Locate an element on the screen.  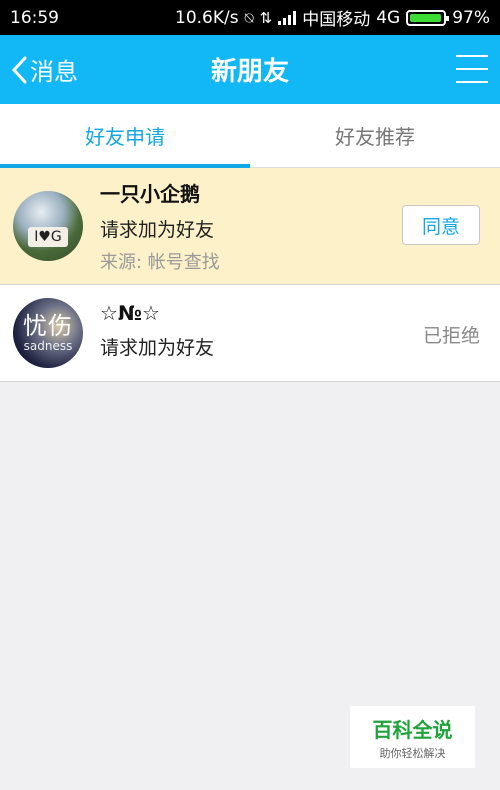
status-right: 10.6K/s ⍉ ⇅ 中国移动 4G 97% is located at coordinates (332, 18).